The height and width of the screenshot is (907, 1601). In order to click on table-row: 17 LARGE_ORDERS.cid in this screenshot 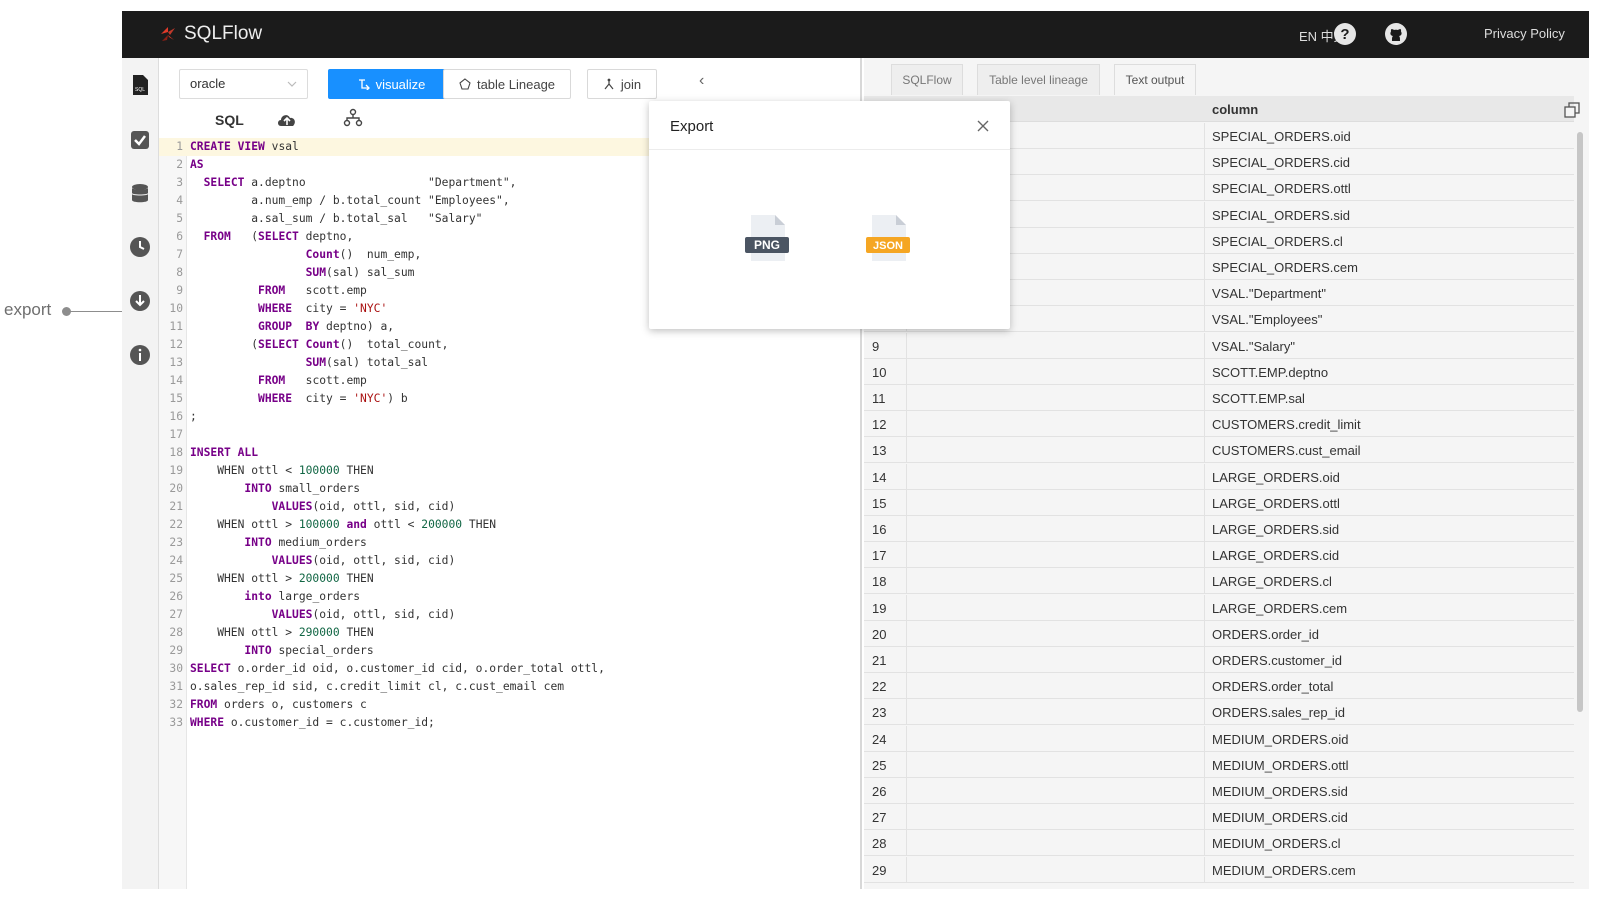, I will do `click(1219, 555)`.